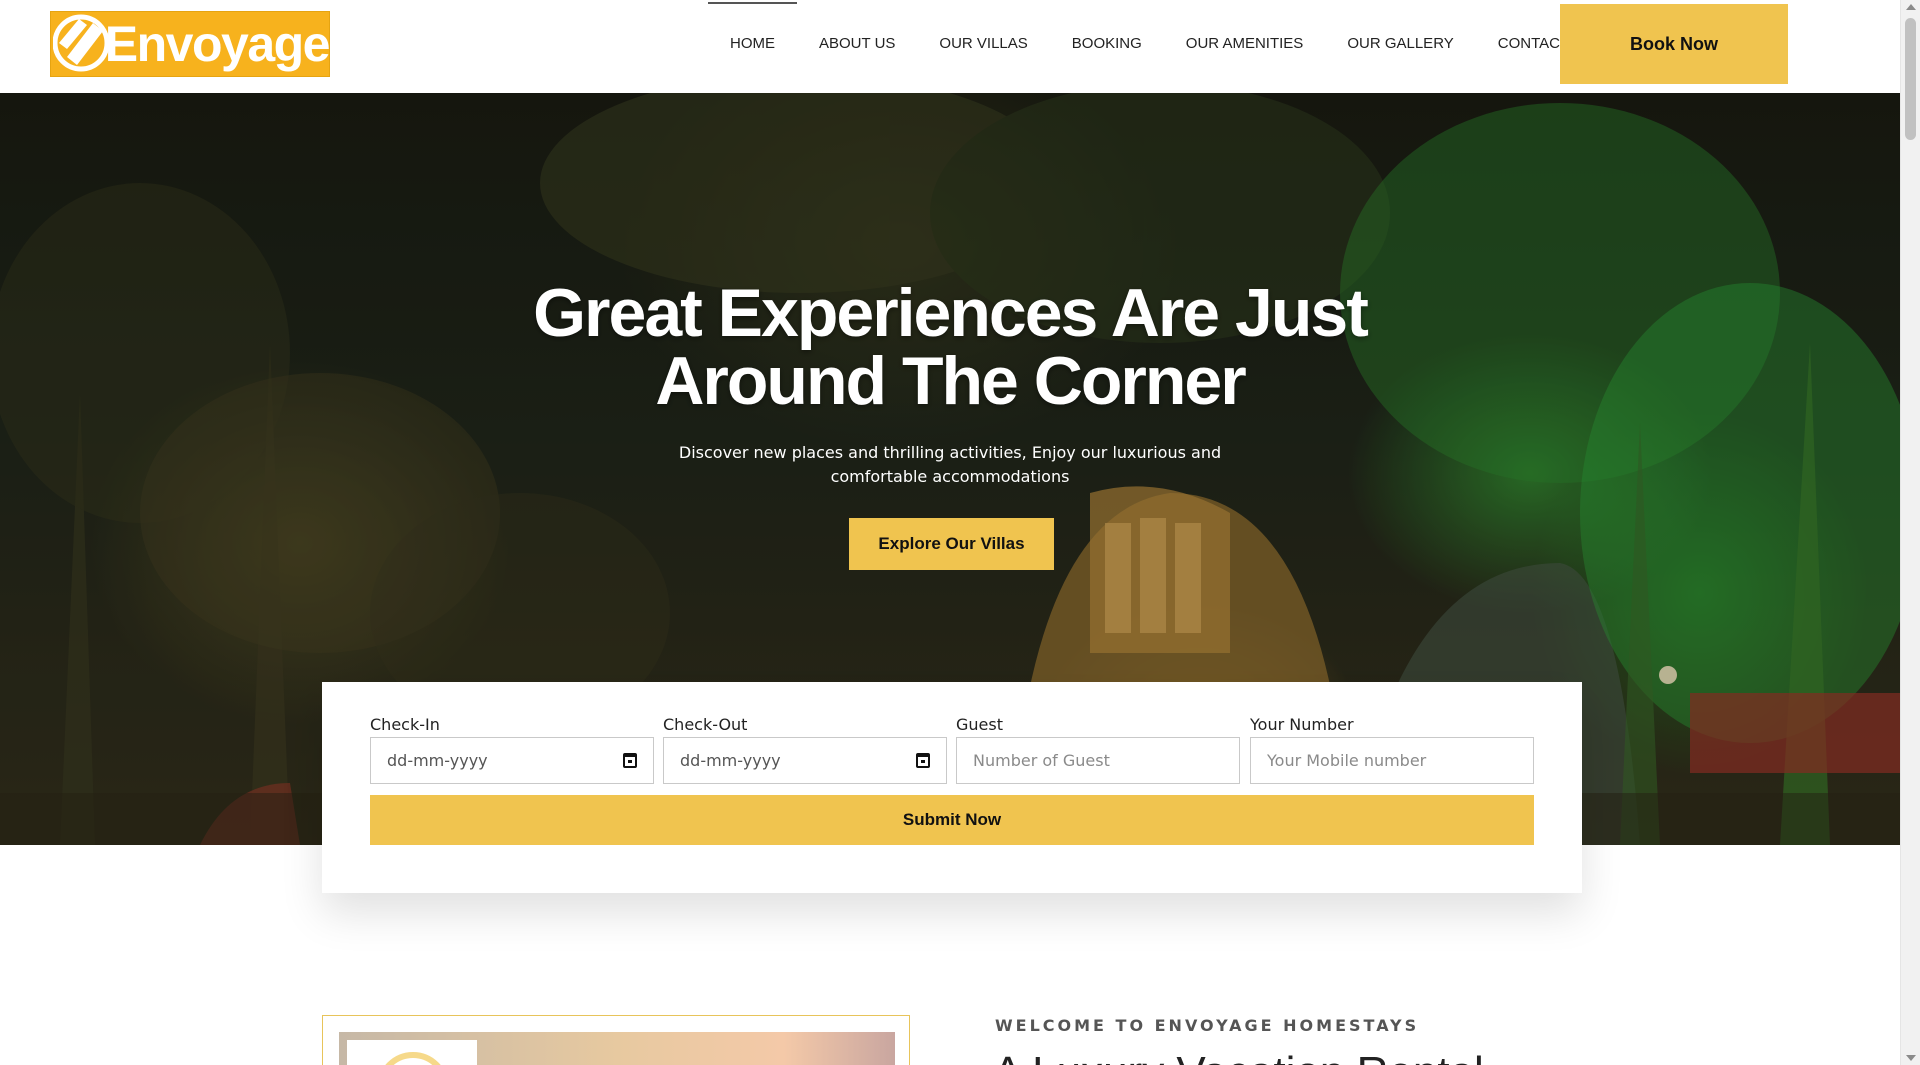 Image resolution: width=1920 pixels, height=1065 pixels. Describe the element at coordinates (1207, 1025) in the screenshot. I see `welcome-eyebrow: WELCOME TO ENVOYAGE HOMESTAYS` at that location.